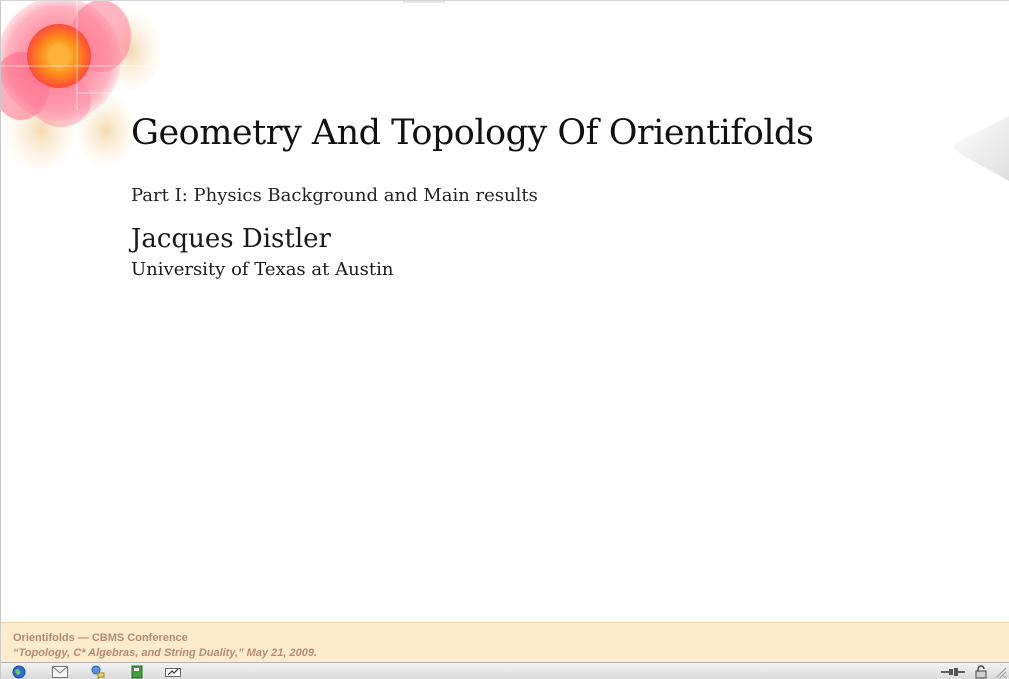  What do you see at coordinates (173, 671) in the screenshot?
I see `composer-icon` at bounding box center [173, 671].